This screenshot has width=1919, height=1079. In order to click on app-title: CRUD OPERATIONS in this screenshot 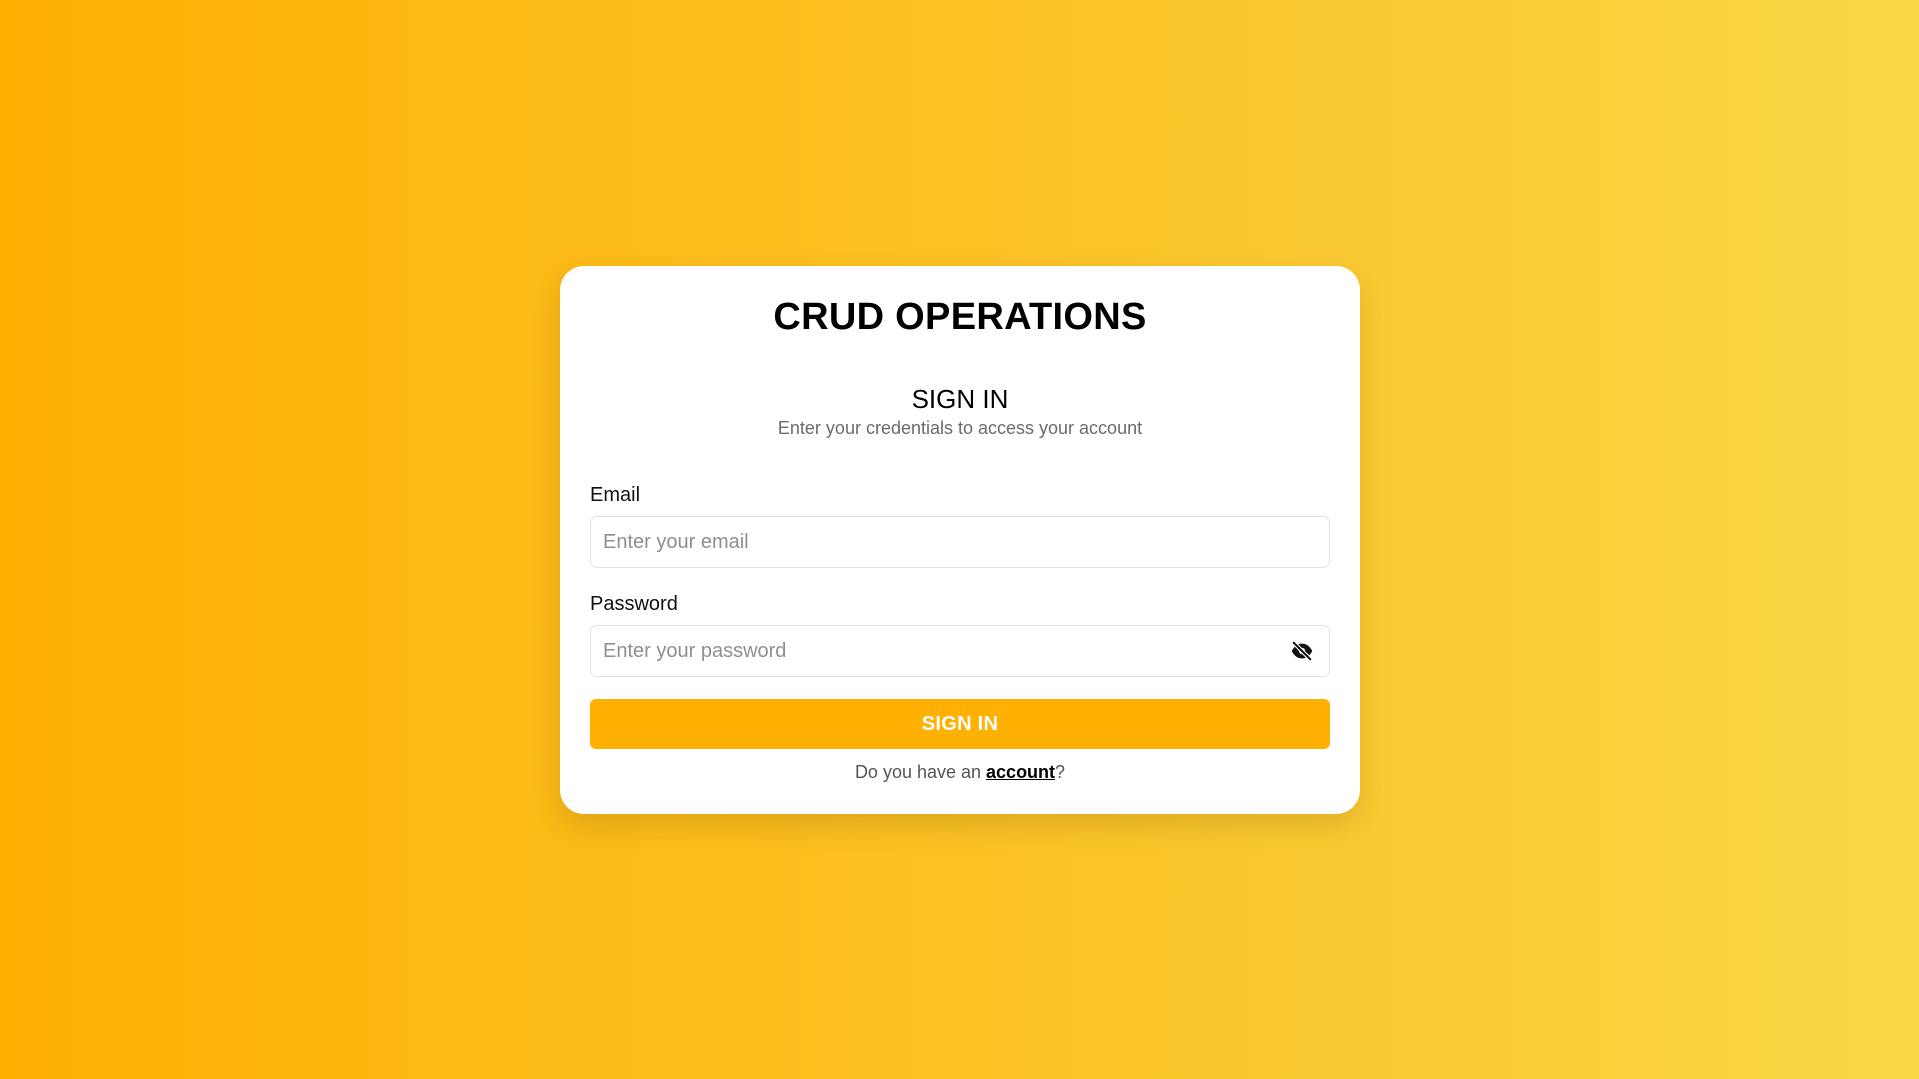, I will do `click(960, 317)`.